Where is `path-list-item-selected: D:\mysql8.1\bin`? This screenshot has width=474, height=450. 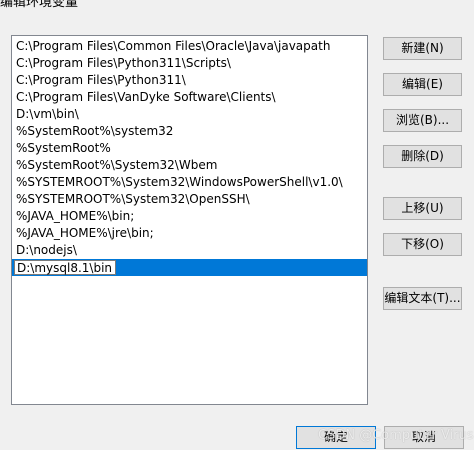 path-list-item-selected: D:\mysql8.1\bin is located at coordinates (189, 267).